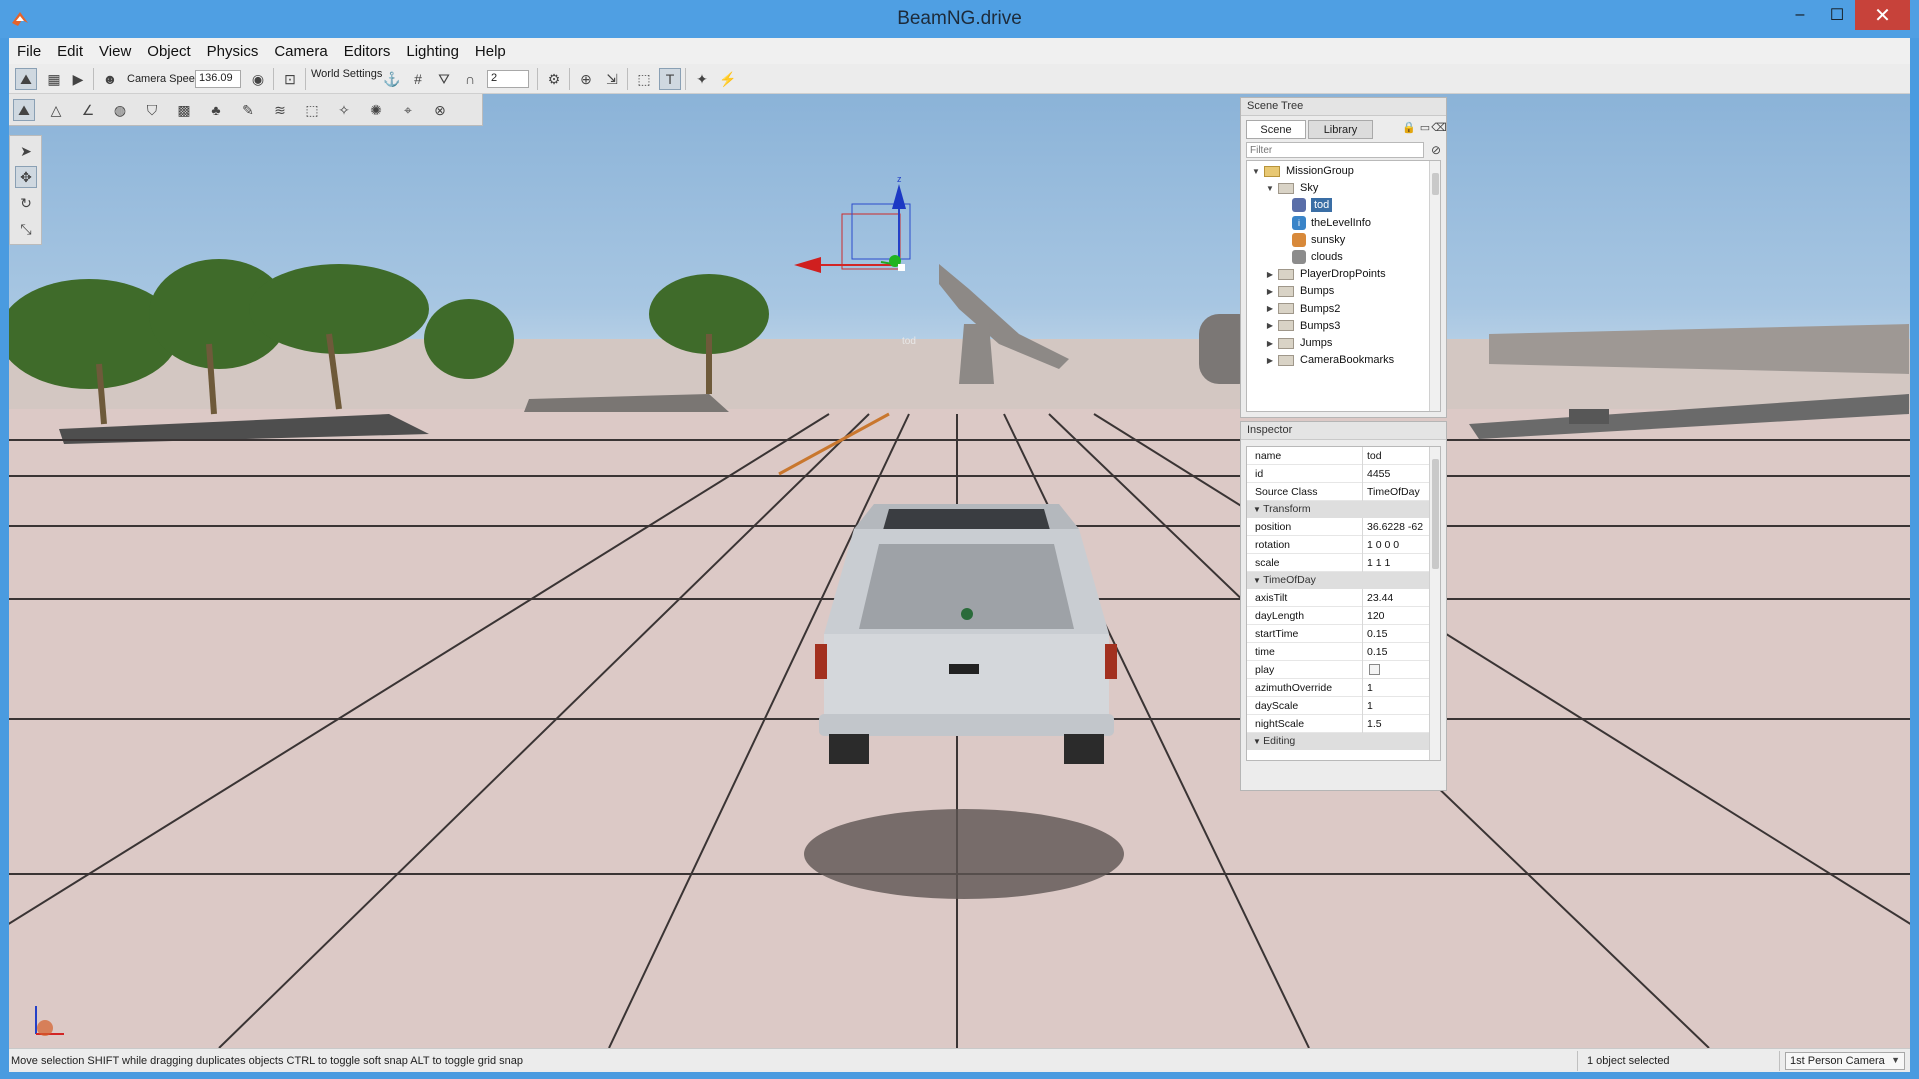 The width and height of the screenshot is (1919, 1079). Describe the element at coordinates (1398, 563) in the screenshot. I see `field-value: 1 1 1` at that location.